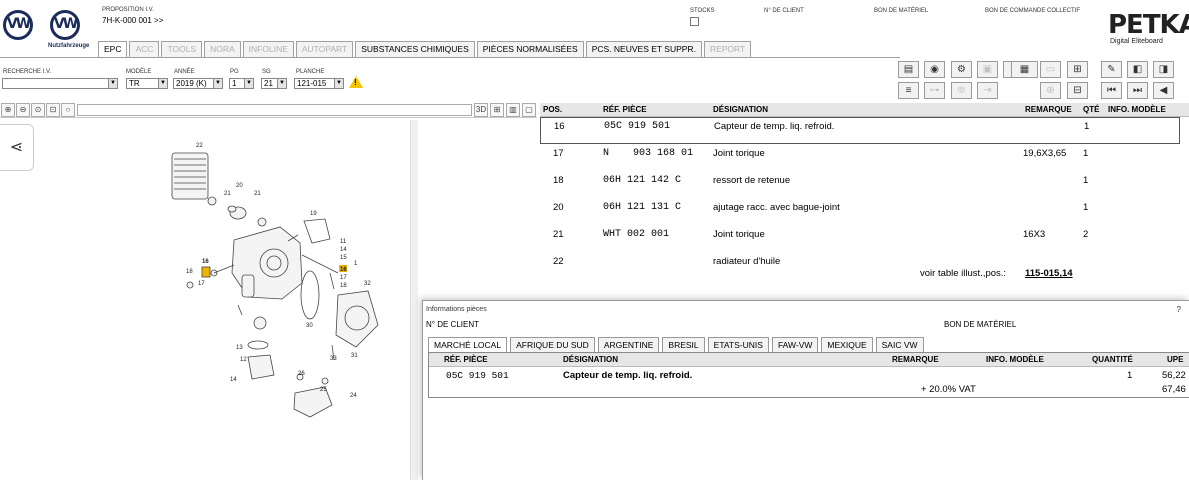  What do you see at coordinates (65, 25) in the screenshot?
I see `vw-nutzfahrzeuge-logo-icon: VW` at bounding box center [65, 25].